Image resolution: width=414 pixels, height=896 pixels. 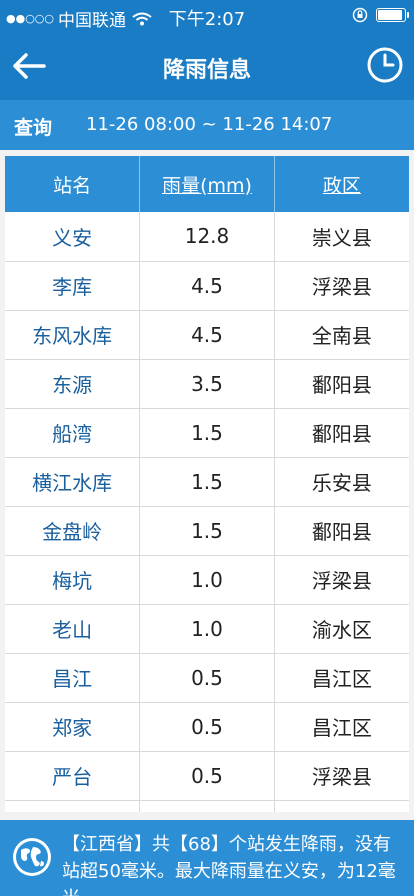 I want to click on station-name: 郑家, so click(x=73, y=727).